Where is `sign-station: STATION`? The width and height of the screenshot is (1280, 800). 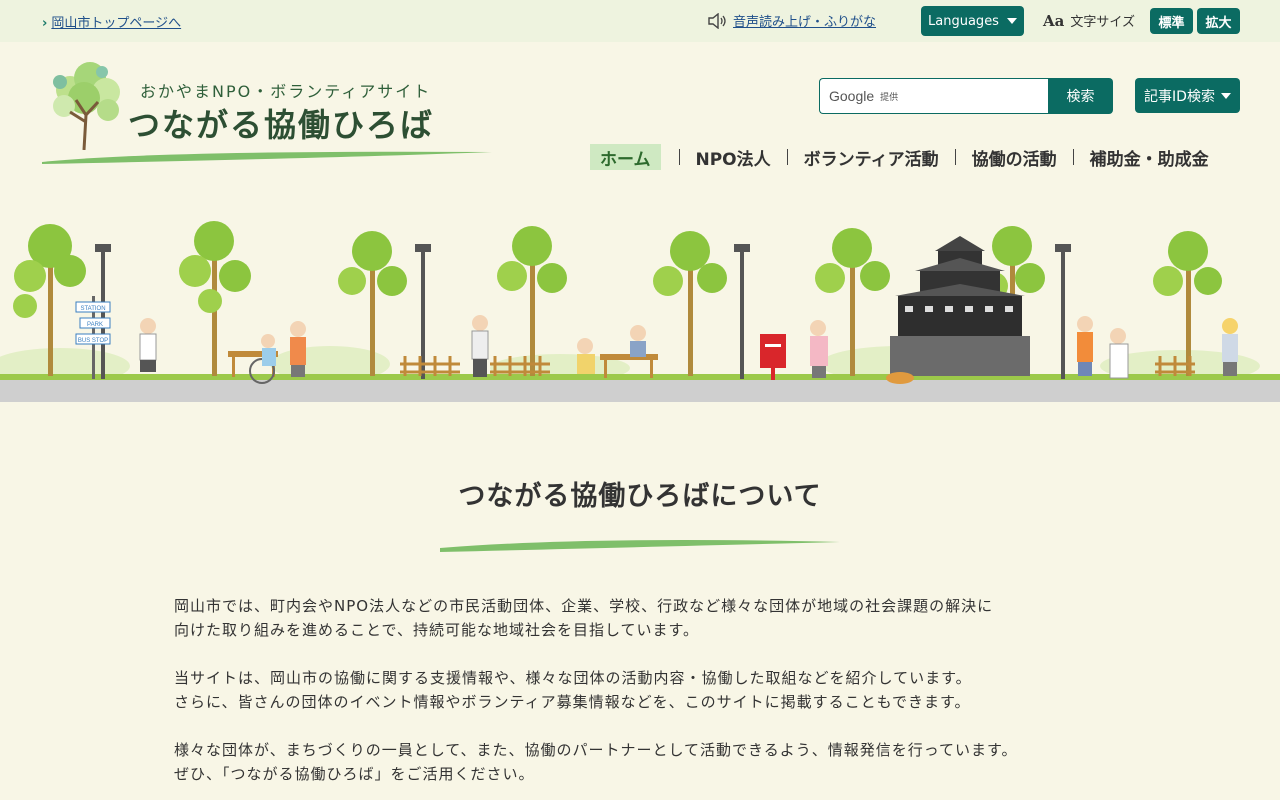
sign-station: STATION is located at coordinates (92, 309).